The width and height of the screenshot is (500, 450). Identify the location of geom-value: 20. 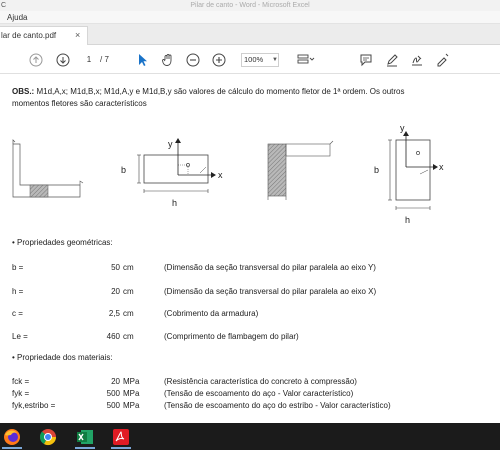
(115, 291).